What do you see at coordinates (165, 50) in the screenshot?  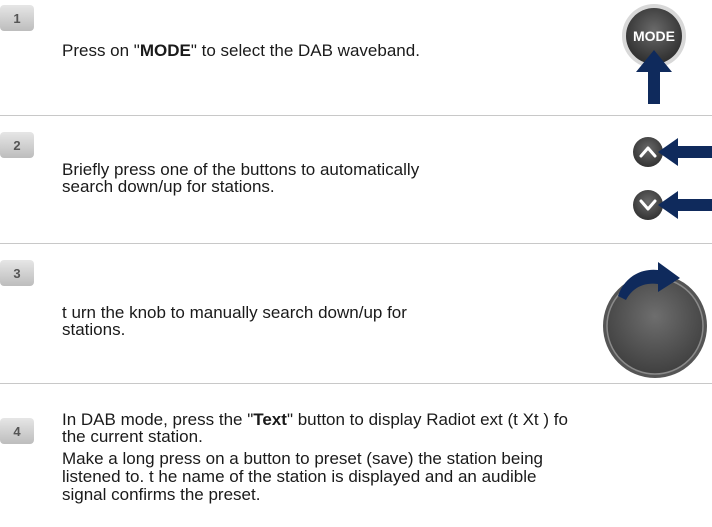 I see `mode-keyword: MODE` at bounding box center [165, 50].